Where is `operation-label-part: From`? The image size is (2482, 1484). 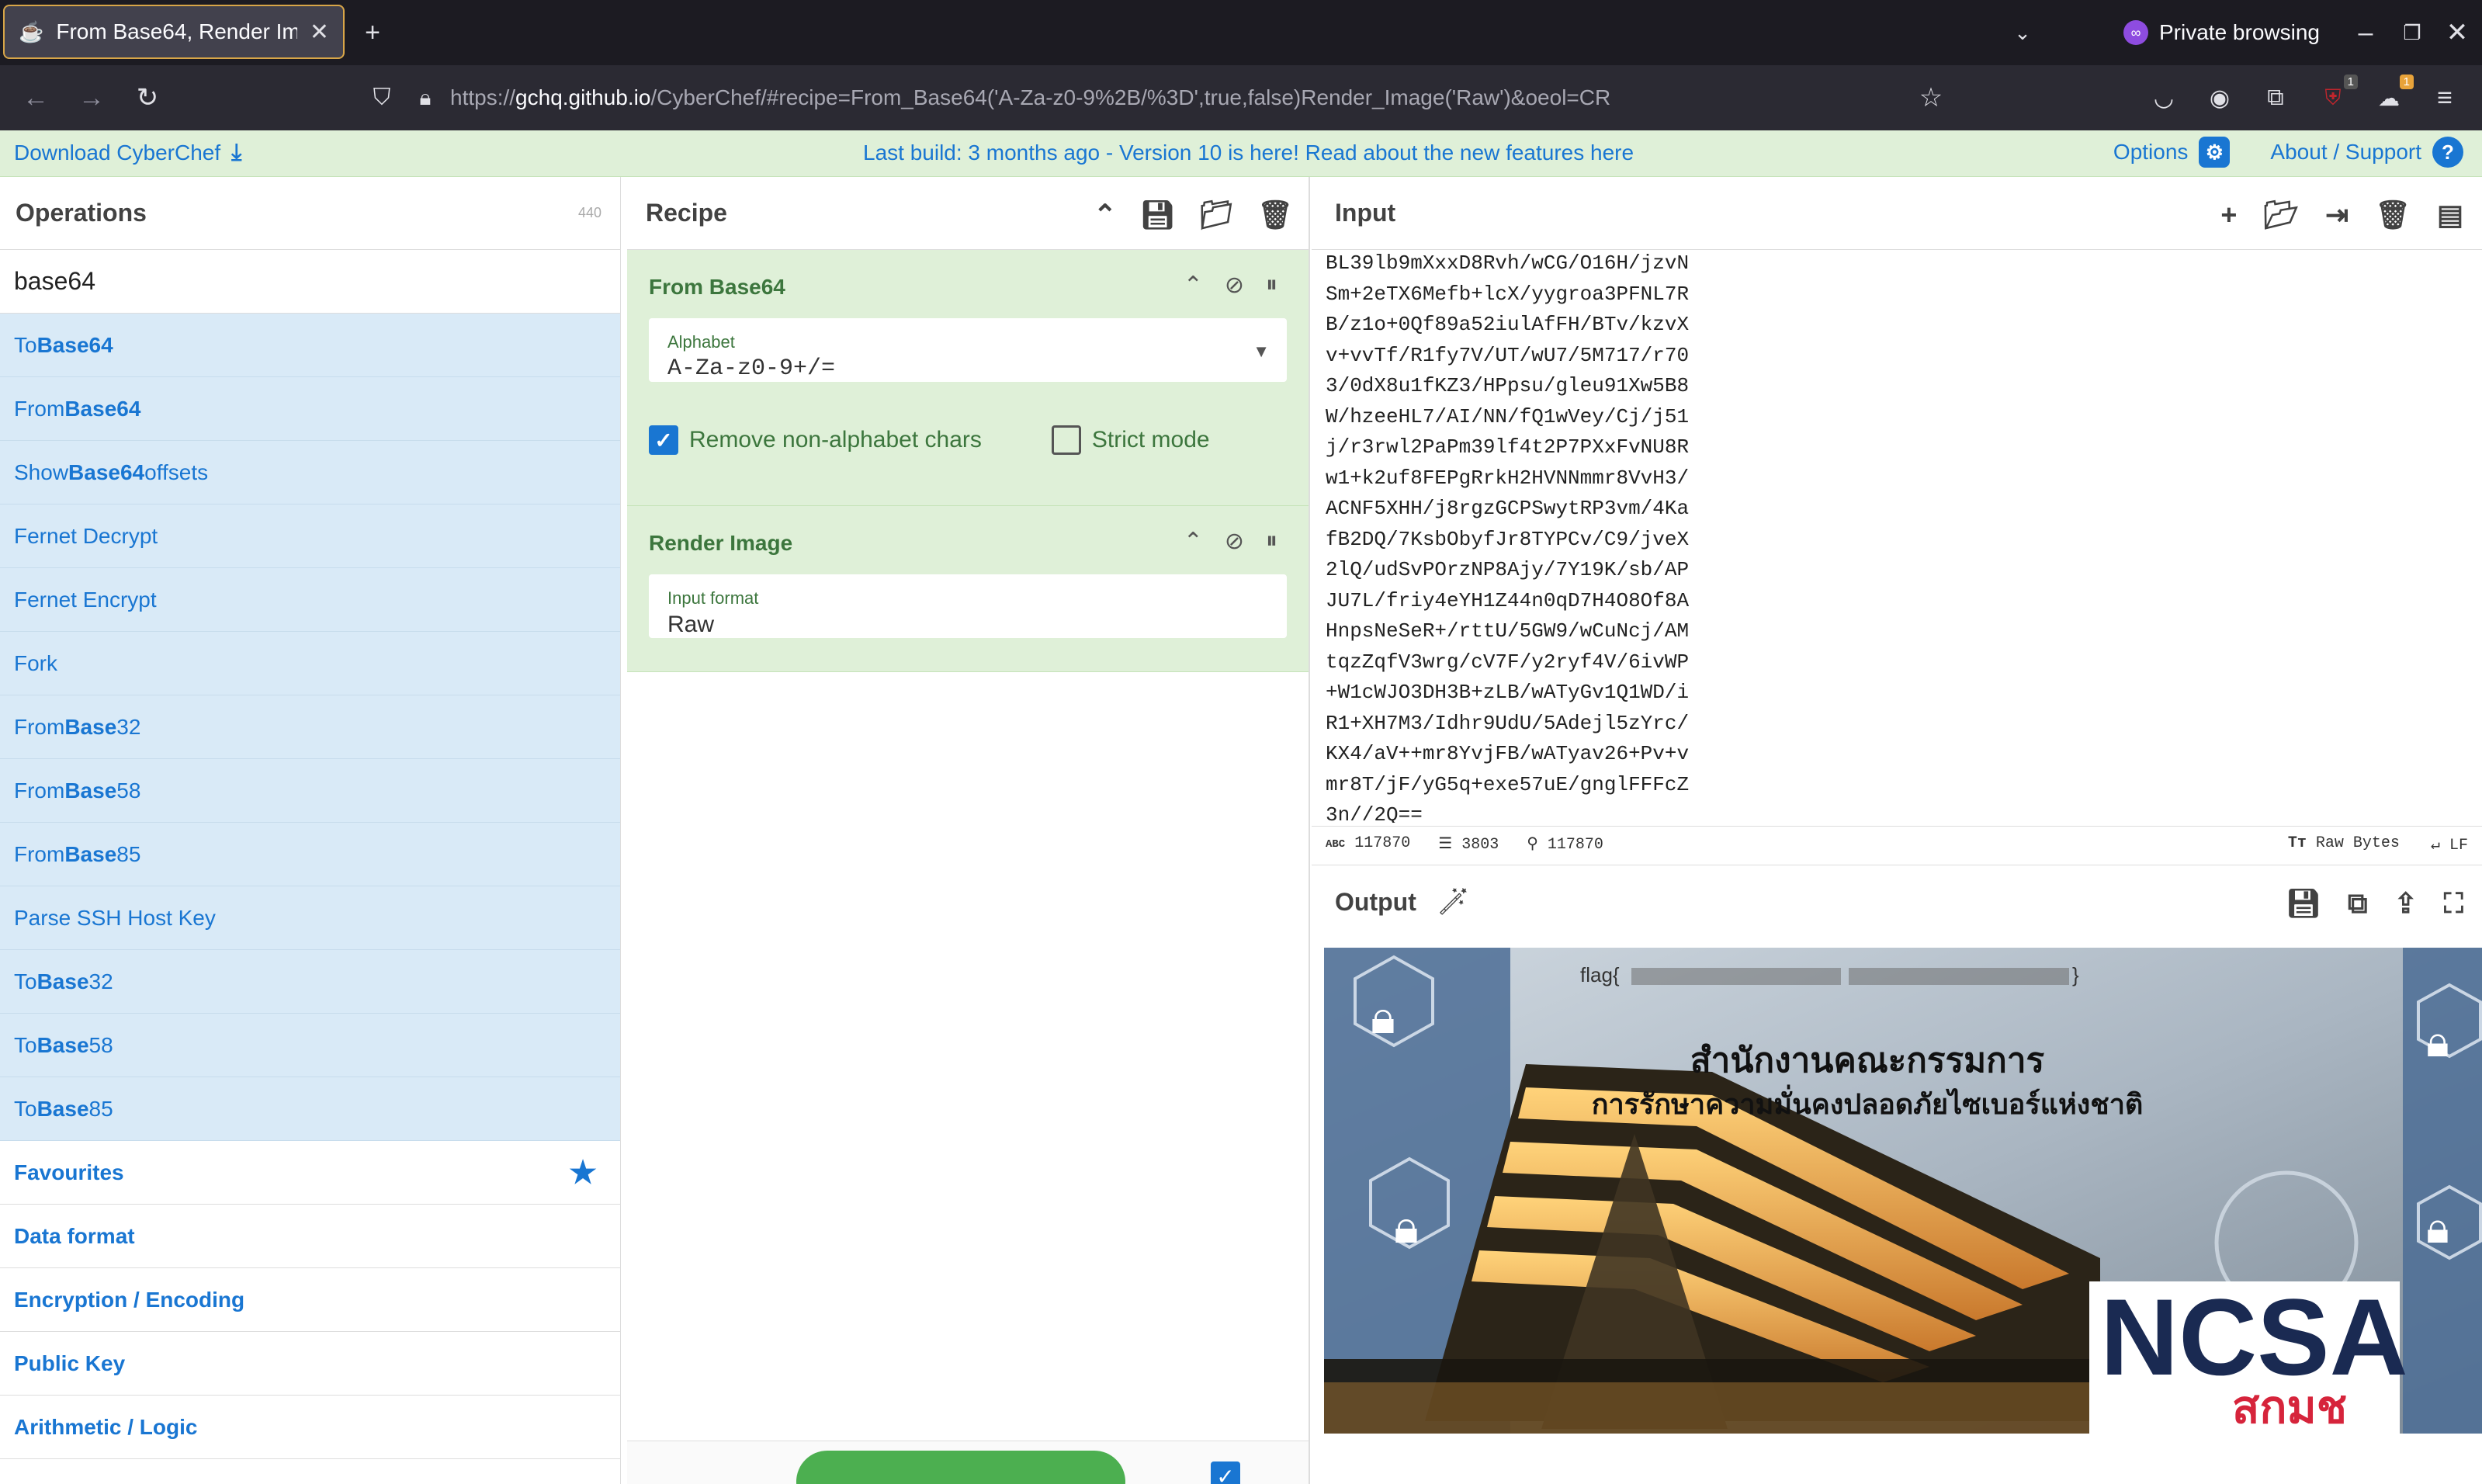
operation-label-part: From is located at coordinates (39, 853).